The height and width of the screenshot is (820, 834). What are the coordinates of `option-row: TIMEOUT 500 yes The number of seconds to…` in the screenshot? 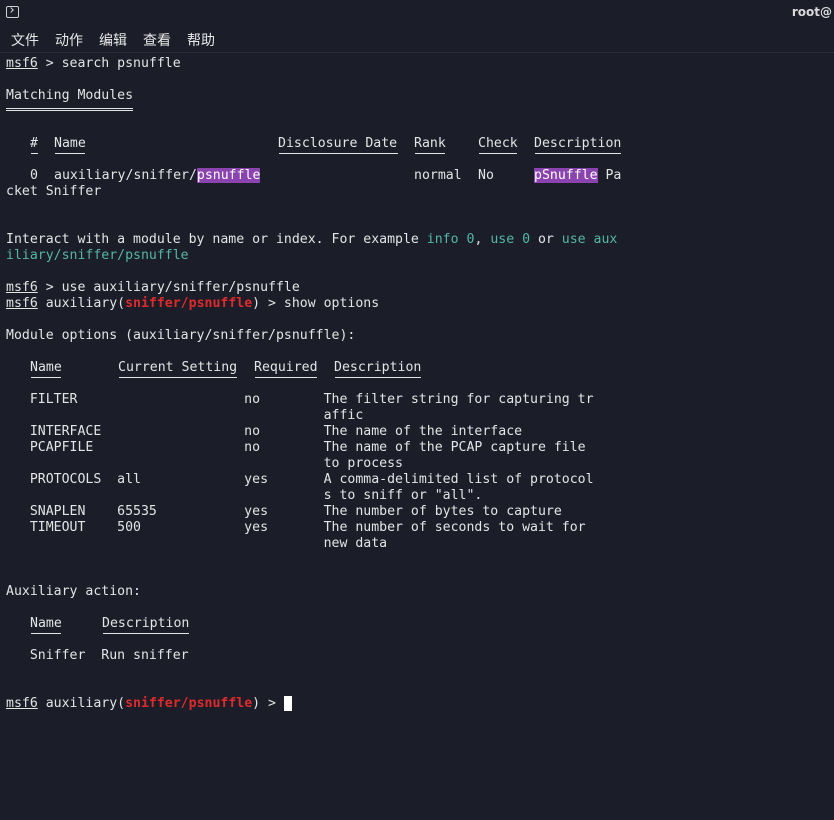 It's located at (296, 527).